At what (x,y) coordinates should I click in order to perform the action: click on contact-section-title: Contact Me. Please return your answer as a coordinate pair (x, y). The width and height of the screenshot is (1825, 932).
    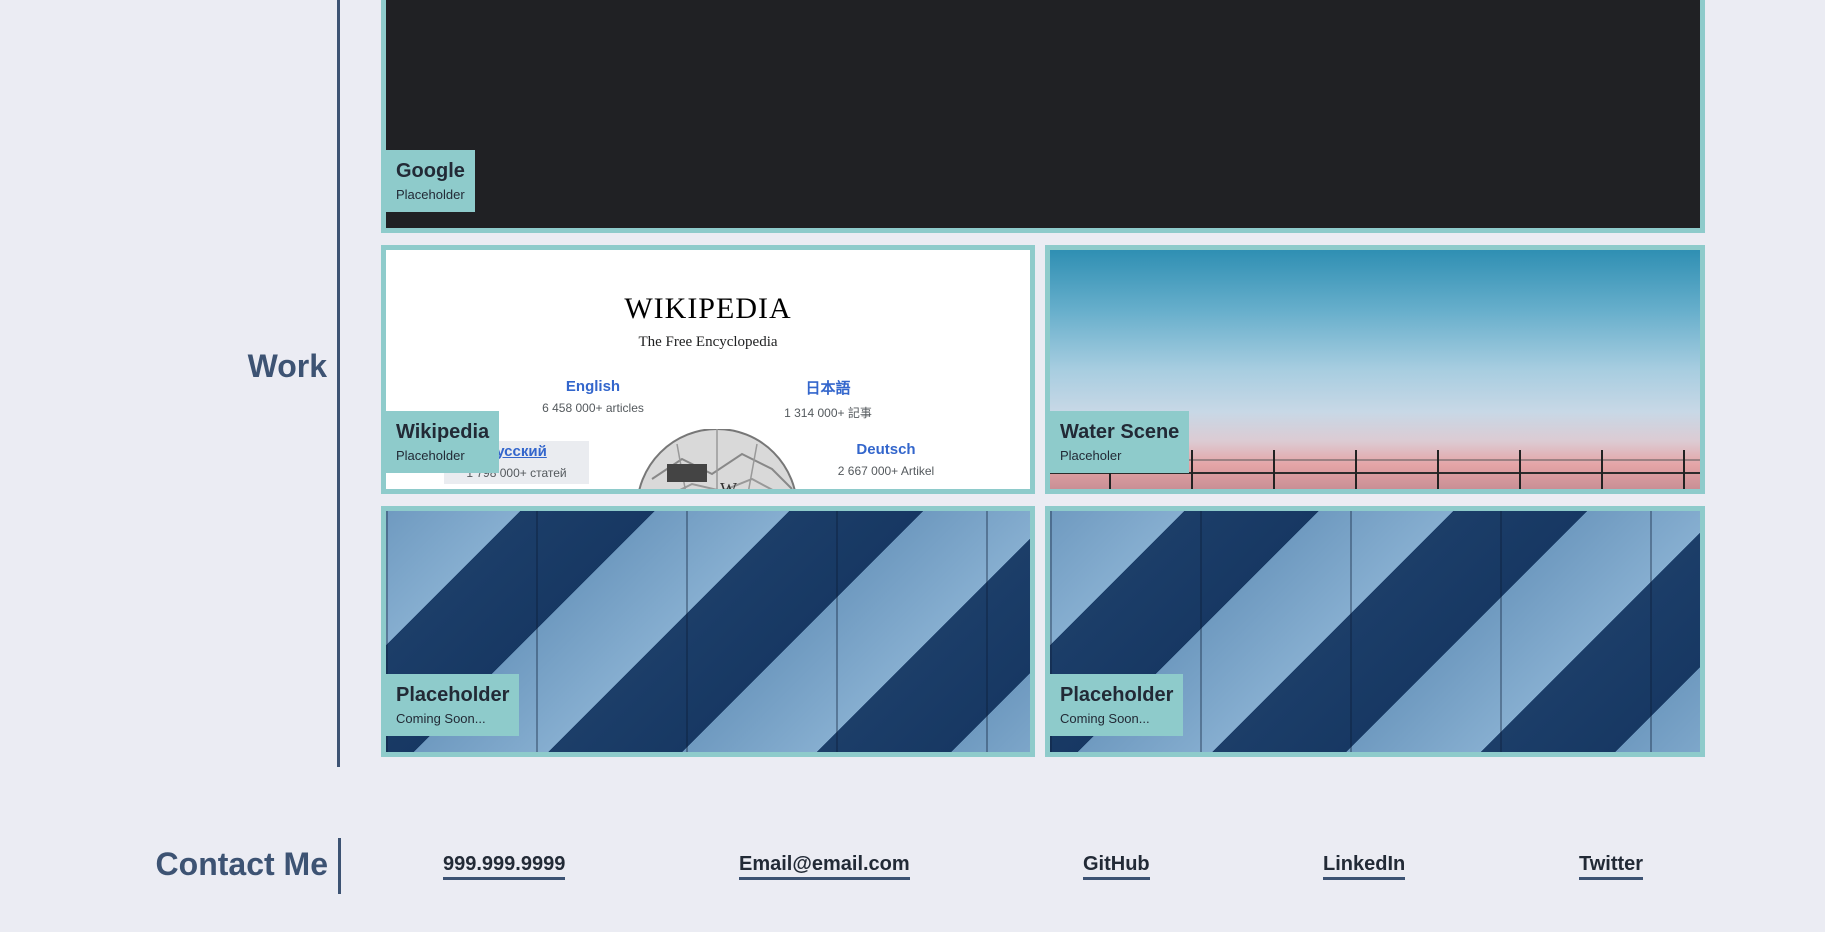
    Looking at the image, I should click on (241, 864).